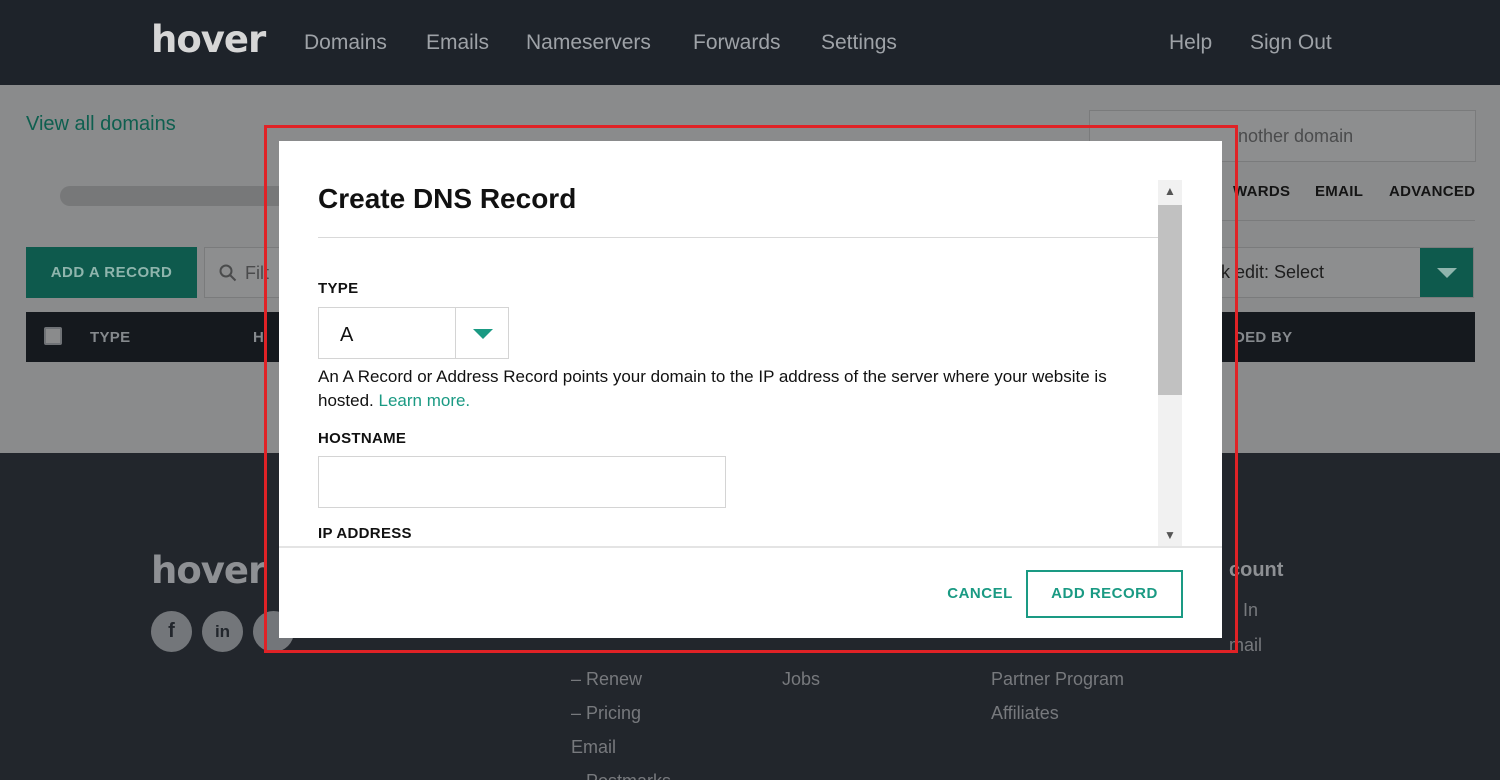 This screenshot has width=1500, height=780. I want to click on footer-link-partner-program: Partner Program, so click(1057, 679).